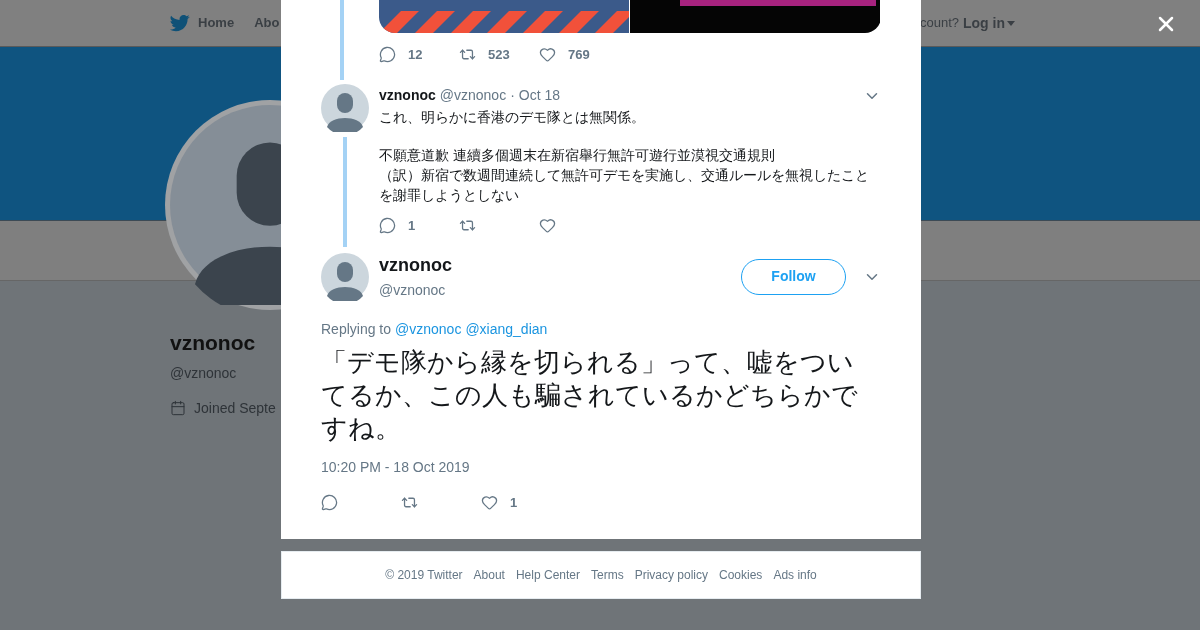 This screenshot has width=1200, height=630. Describe the element at coordinates (671, 575) in the screenshot. I see `footer-link: Privacy policy` at that location.